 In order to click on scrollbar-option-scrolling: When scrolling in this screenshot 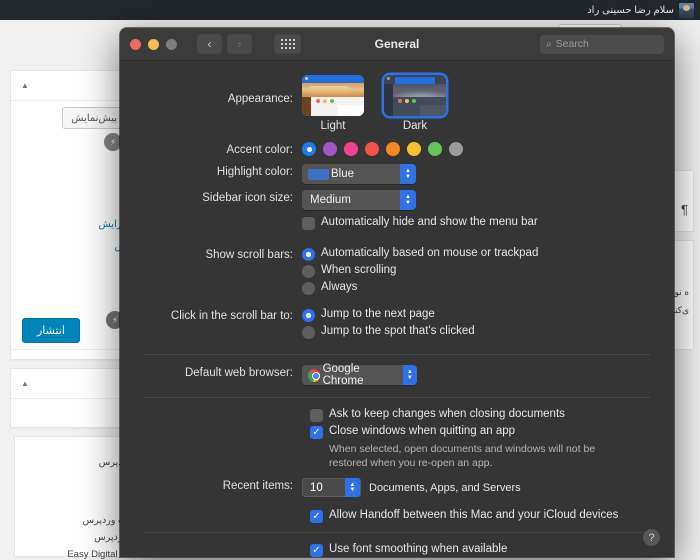, I will do `click(488, 270)`.